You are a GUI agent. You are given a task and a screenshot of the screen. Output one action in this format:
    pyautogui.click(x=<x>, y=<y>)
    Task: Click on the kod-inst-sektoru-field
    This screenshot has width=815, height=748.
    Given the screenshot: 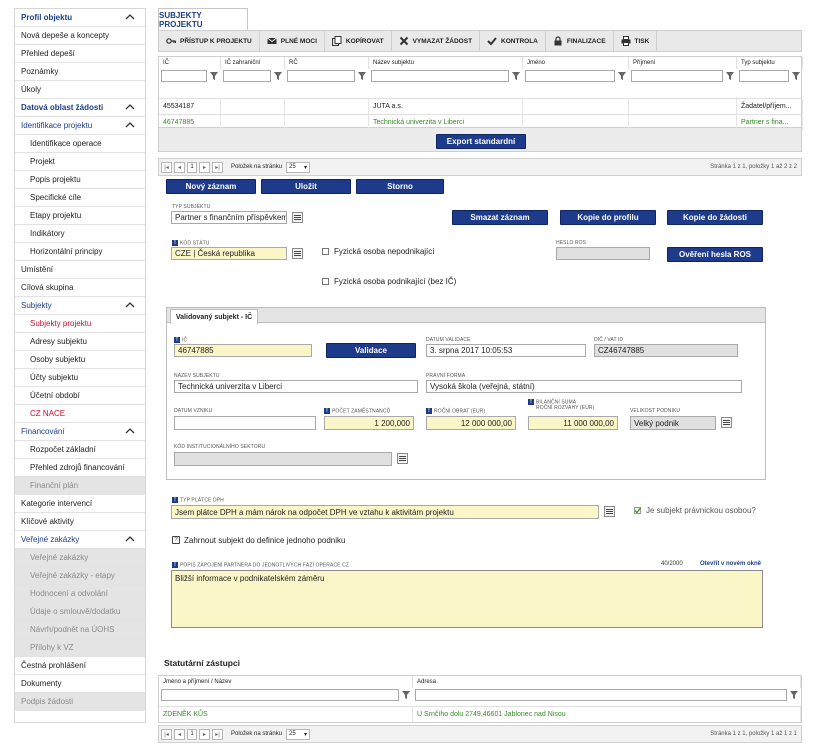 What is the action you would take?
    pyautogui.click(x=283, y=459)
    